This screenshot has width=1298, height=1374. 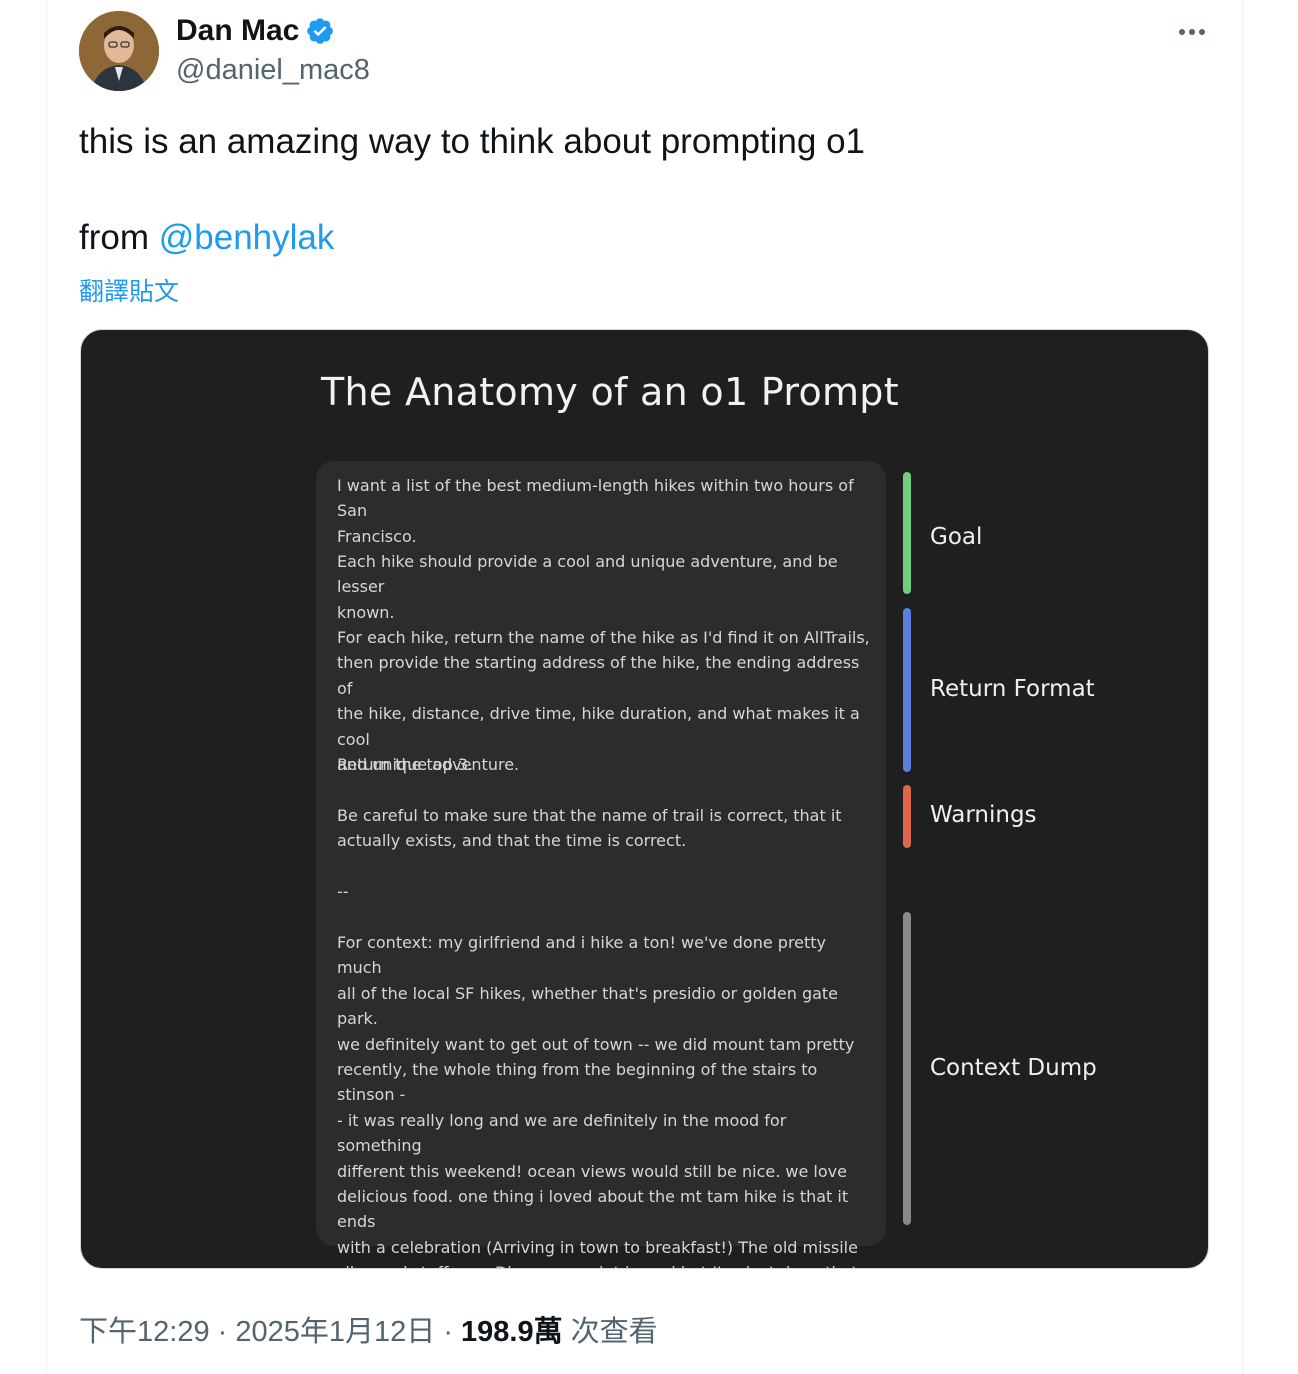 I want to click on context-dump-label: Context Dump, so click(x=1013, y=1068).